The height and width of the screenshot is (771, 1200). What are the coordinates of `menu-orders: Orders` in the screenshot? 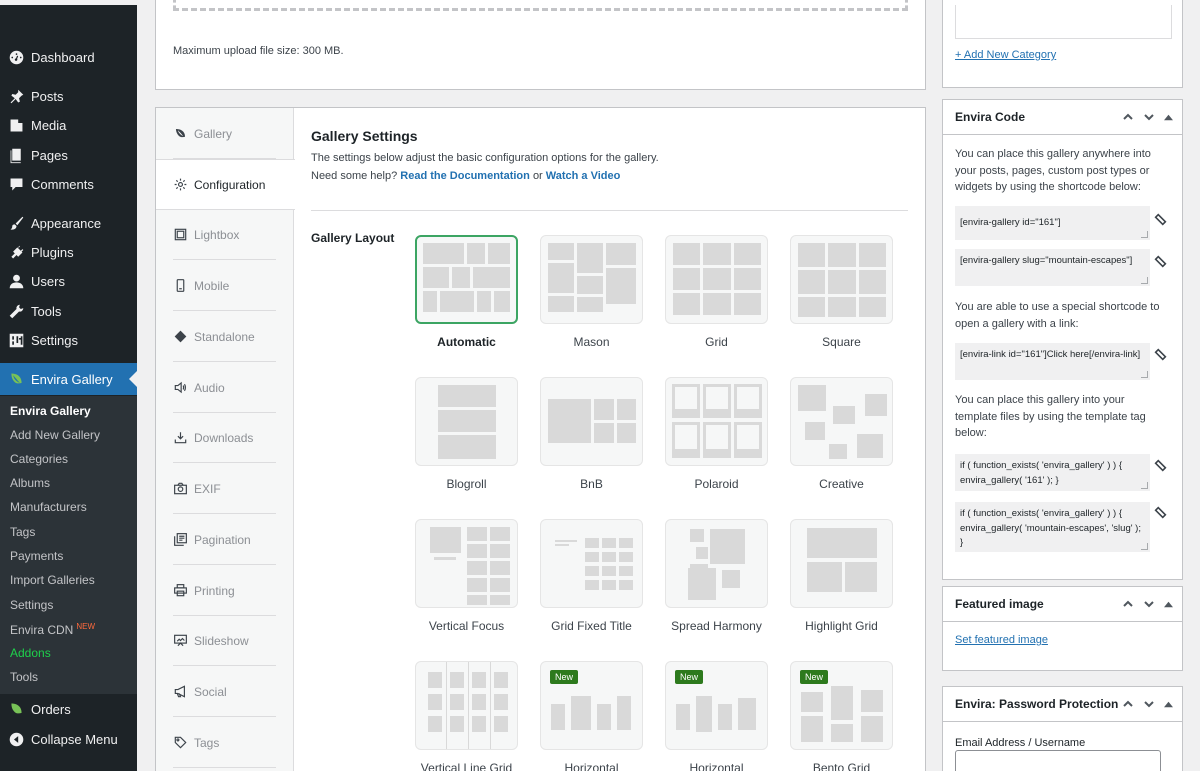 It's located at (68, 709).